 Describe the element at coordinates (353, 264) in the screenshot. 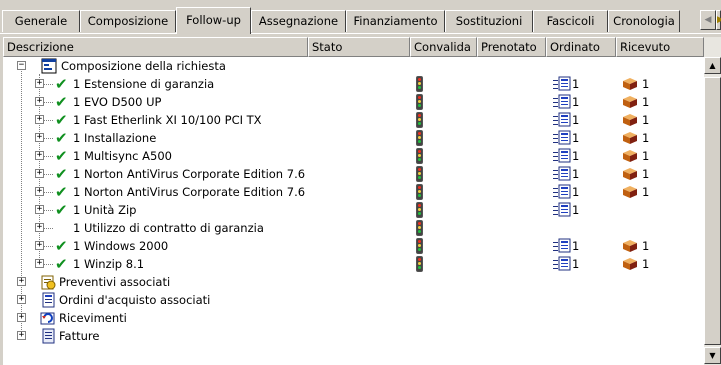

I see `tree-item-row: + ✔ 1 Winzip 8.1 1 1` at that location.